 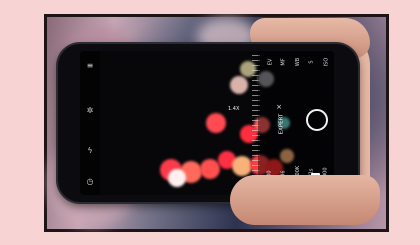 What do you see at coordinates (305, 200) in the screenshot?
I see `thumb-bottom` at bounding box center [305, 200].